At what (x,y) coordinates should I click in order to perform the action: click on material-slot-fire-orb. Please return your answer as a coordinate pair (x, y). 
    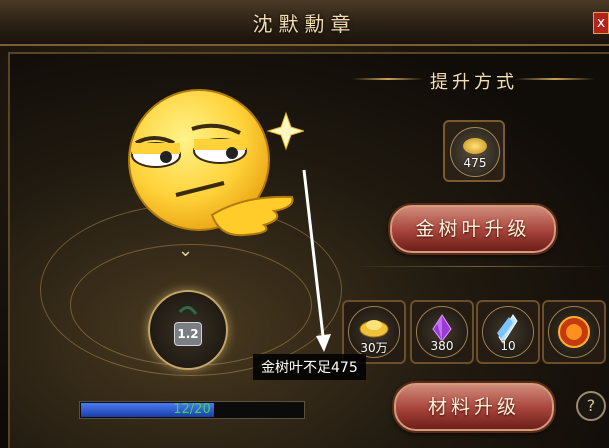
    Looking at the image, I should click on (574, 332).